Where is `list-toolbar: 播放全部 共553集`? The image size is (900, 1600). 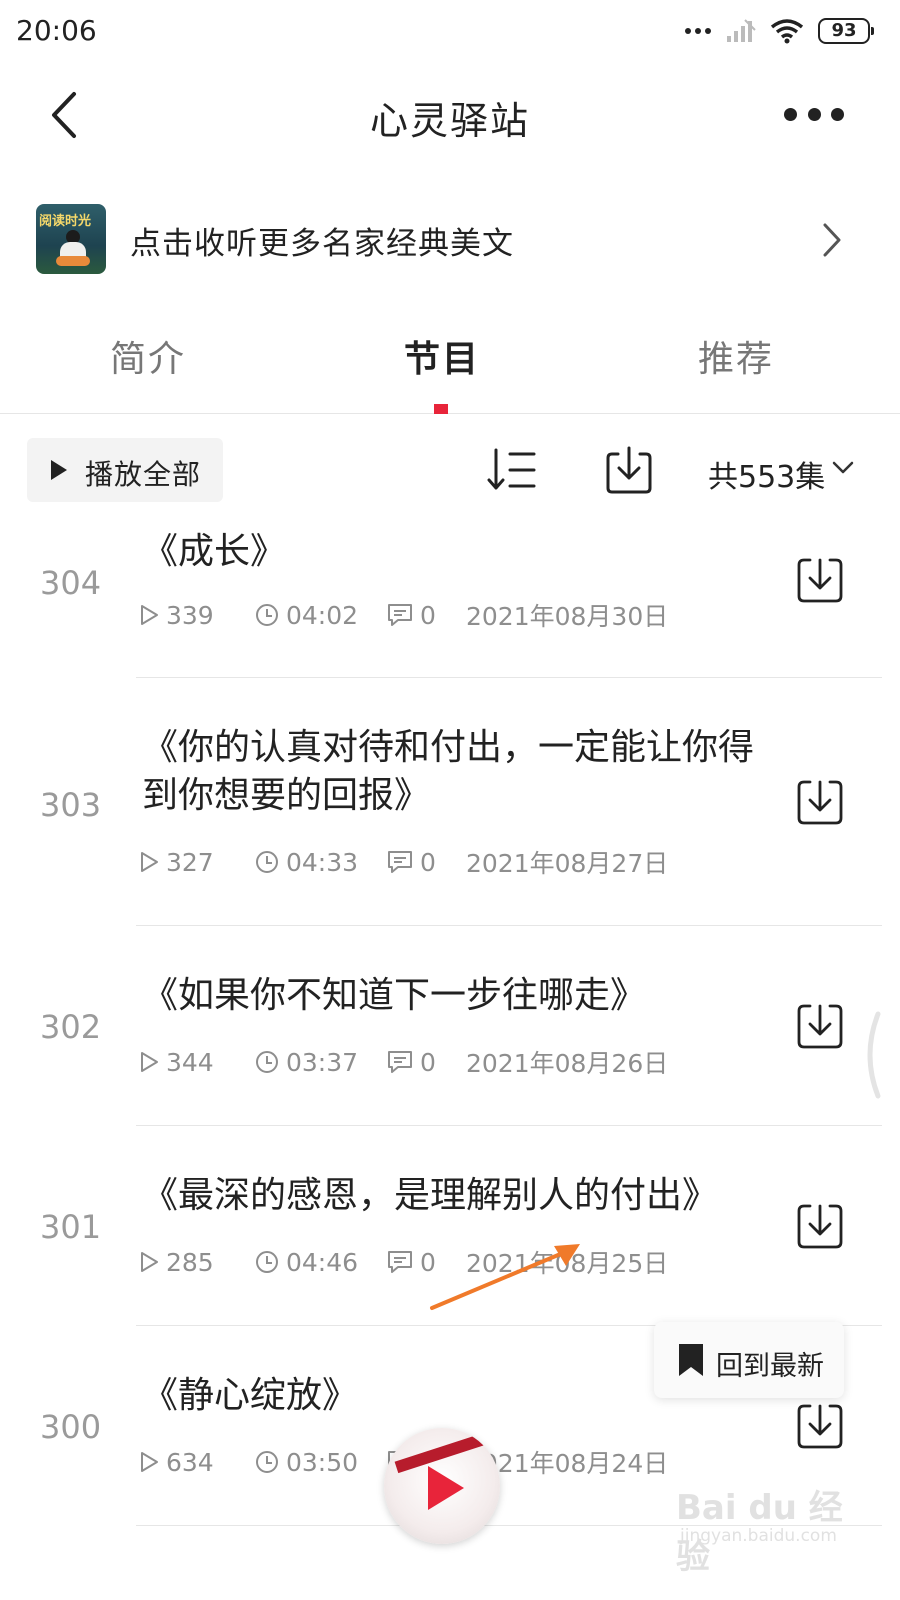
list-toolbar: 播放全部 共553集 is located at coordinates (450, 471).